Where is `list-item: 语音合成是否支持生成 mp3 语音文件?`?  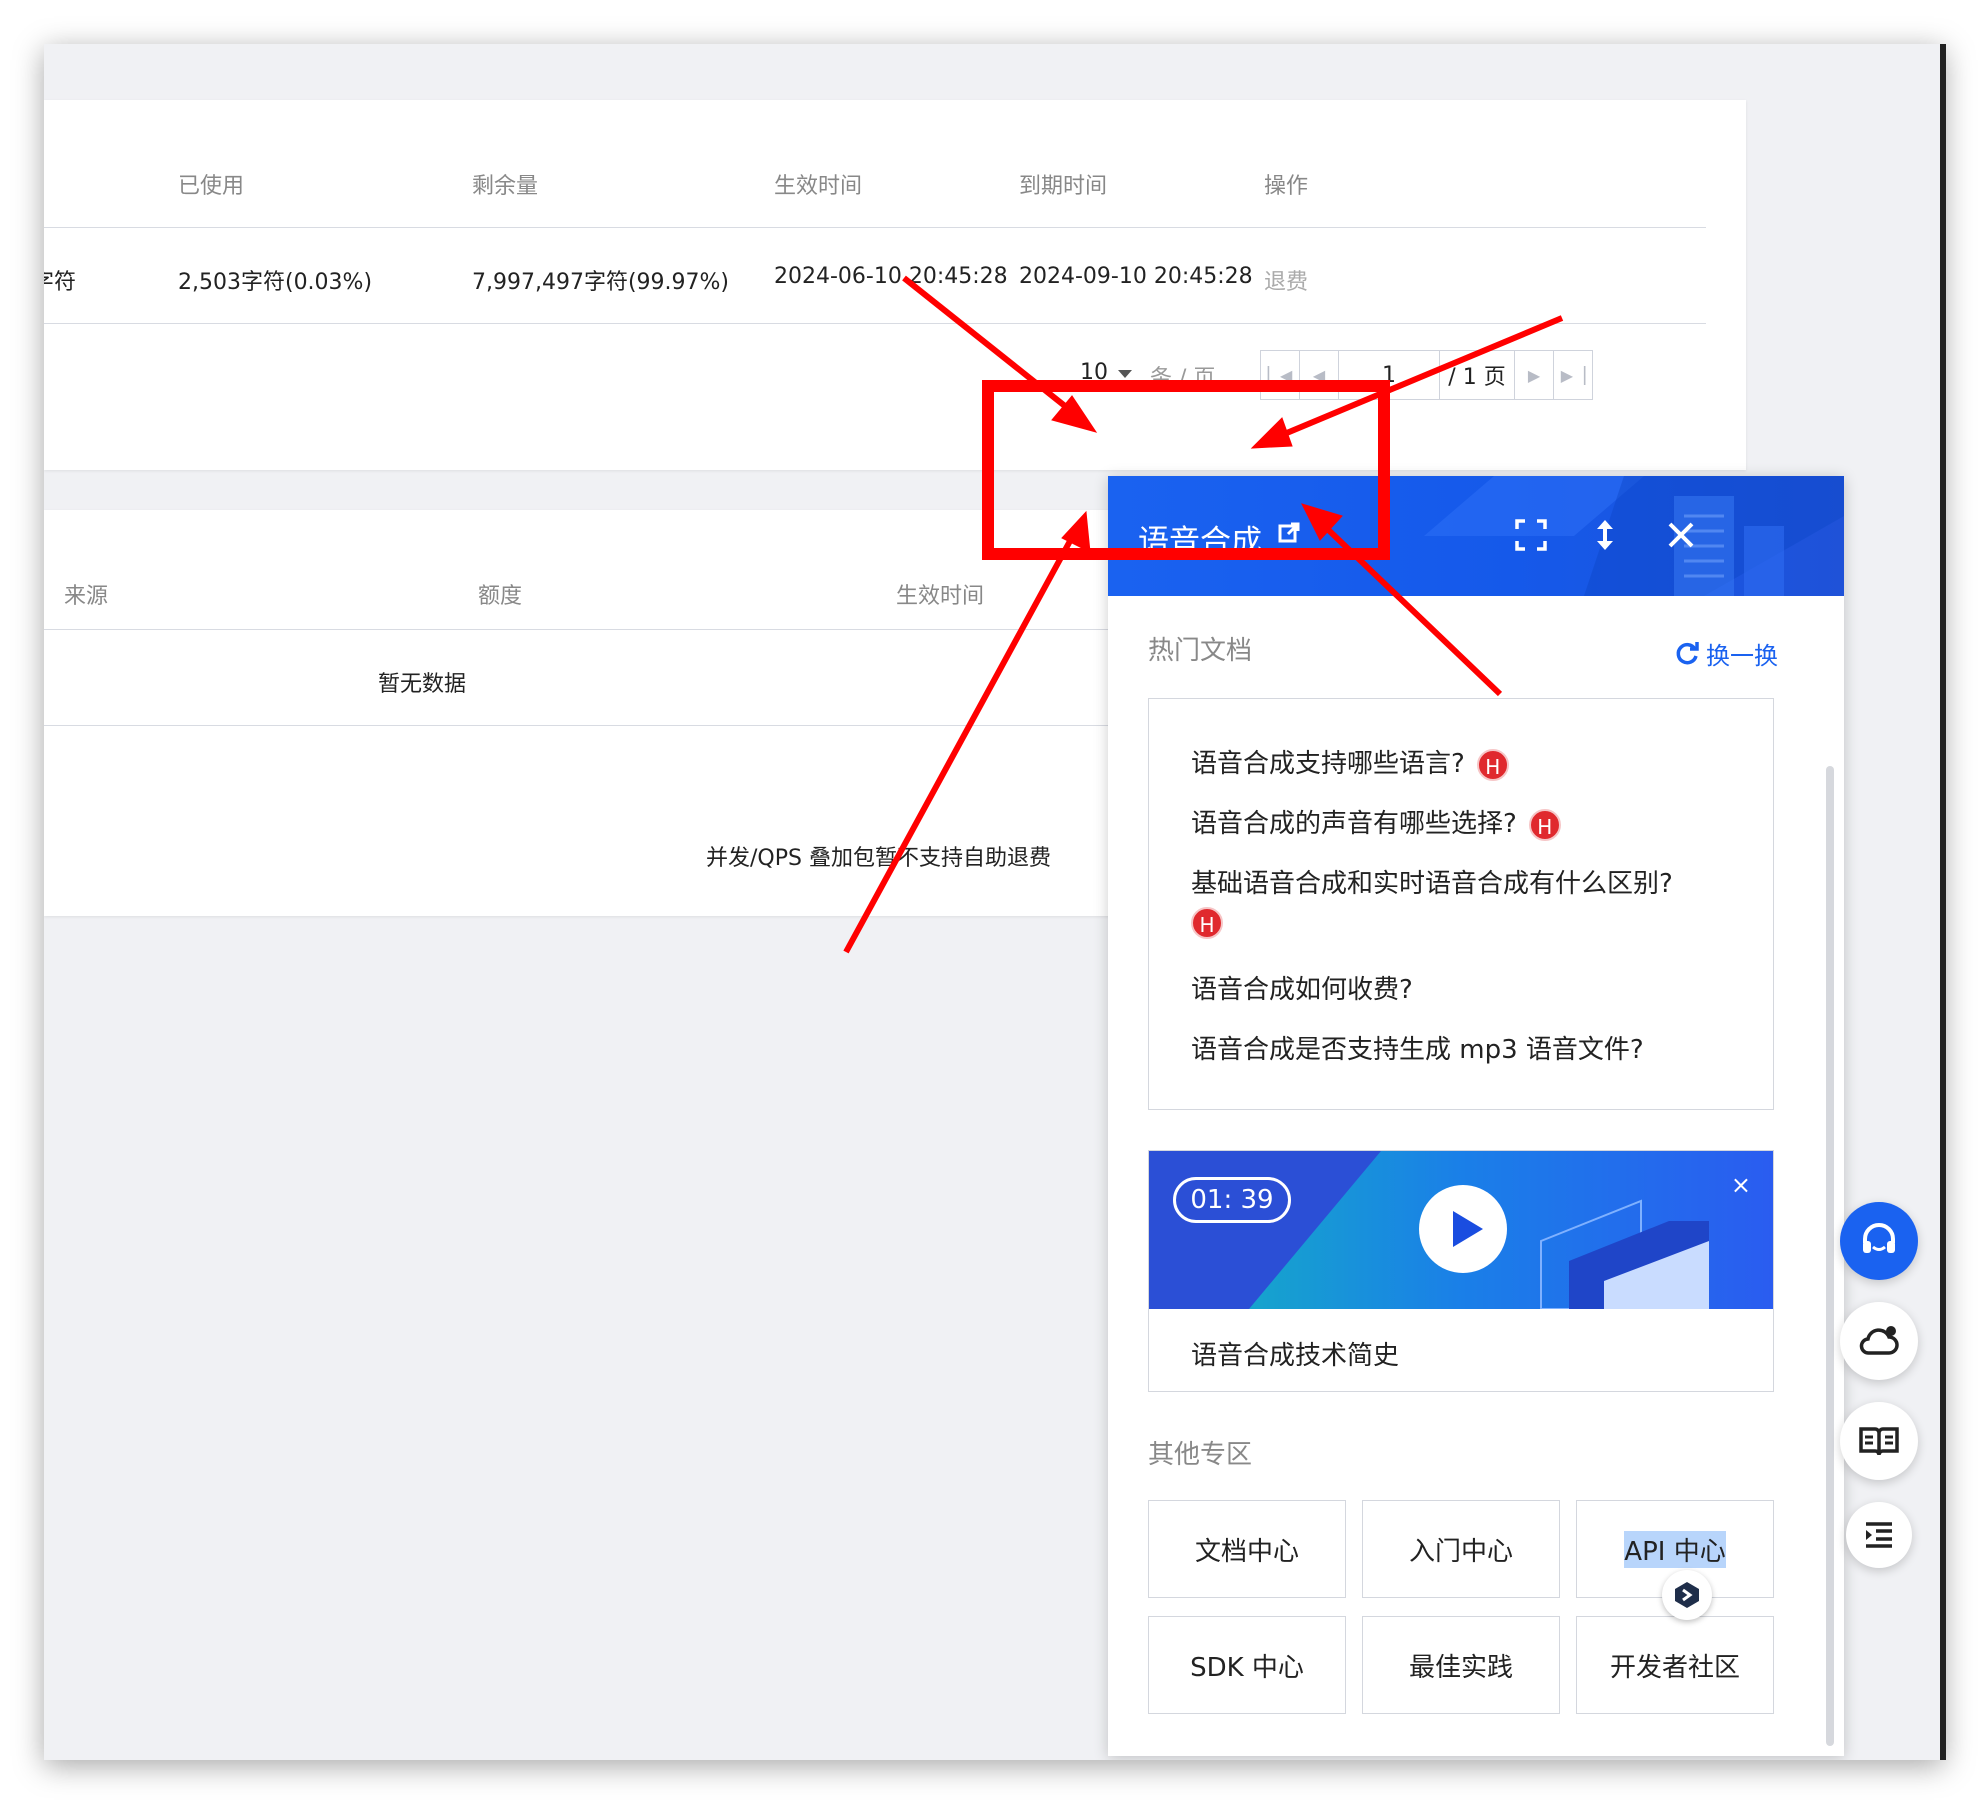
list-item: 语音合成是否支持生成 mp3 语音文件? is located at coordinates (1417, 1047).